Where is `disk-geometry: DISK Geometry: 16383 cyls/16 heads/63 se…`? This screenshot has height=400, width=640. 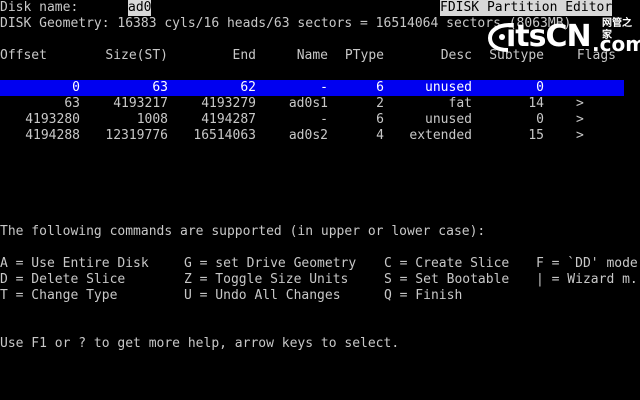
disk-geometry: DISK Geometry: 16383 cyls/16 heads/63 se… is located at coordinates (286, 23).